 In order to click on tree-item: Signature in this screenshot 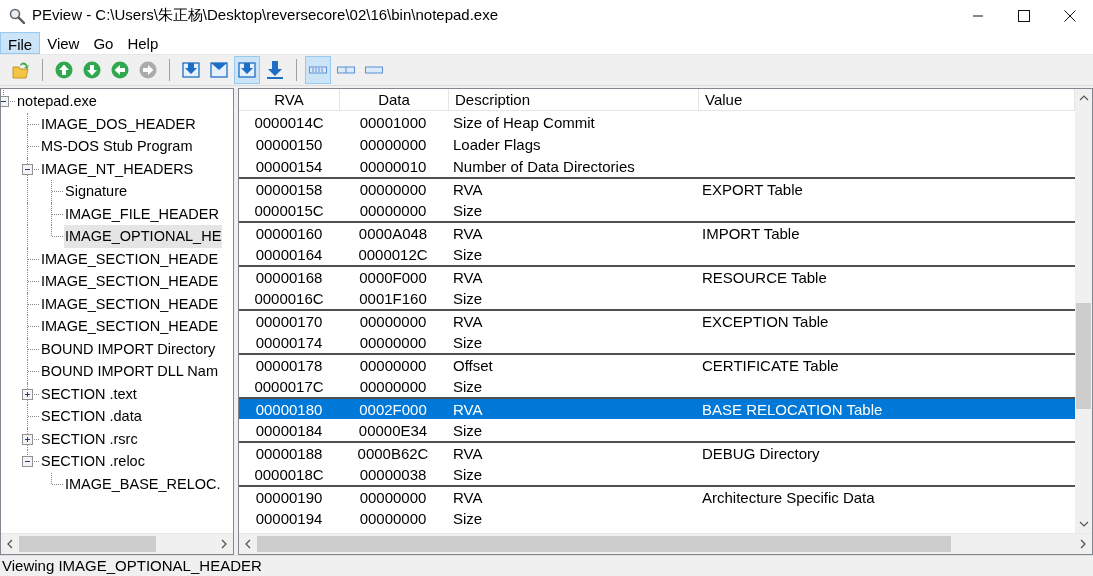, I will do `click(96, 191)`.